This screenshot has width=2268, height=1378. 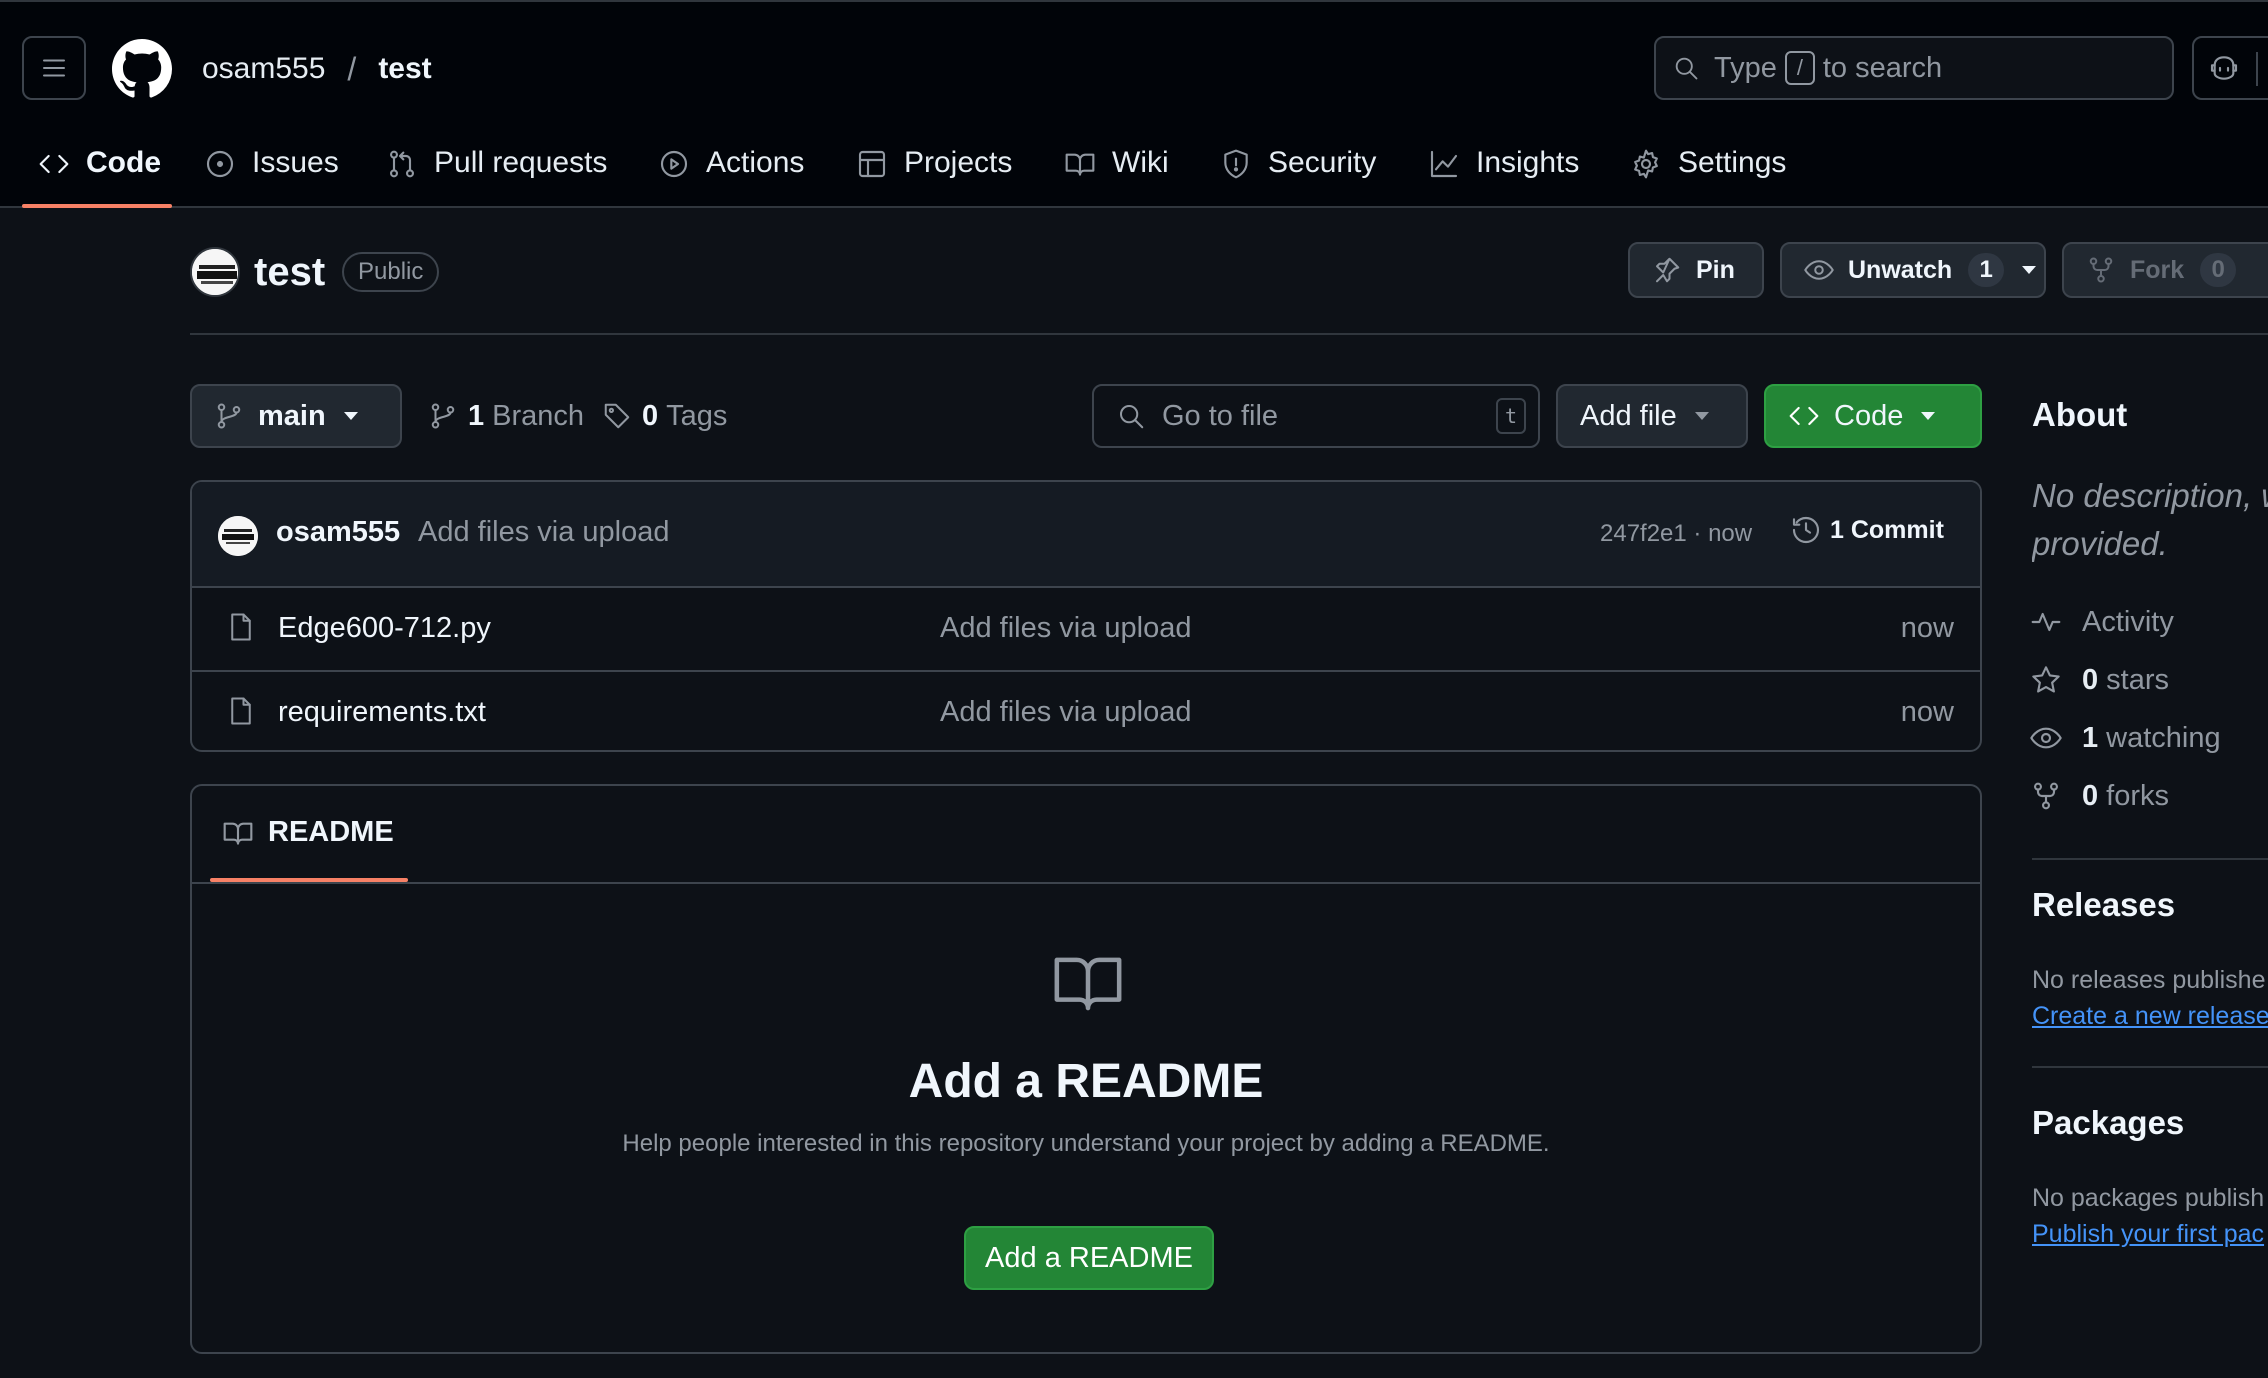 I want to click on tags-link: 0 Tags, so click(x=664, y=416).